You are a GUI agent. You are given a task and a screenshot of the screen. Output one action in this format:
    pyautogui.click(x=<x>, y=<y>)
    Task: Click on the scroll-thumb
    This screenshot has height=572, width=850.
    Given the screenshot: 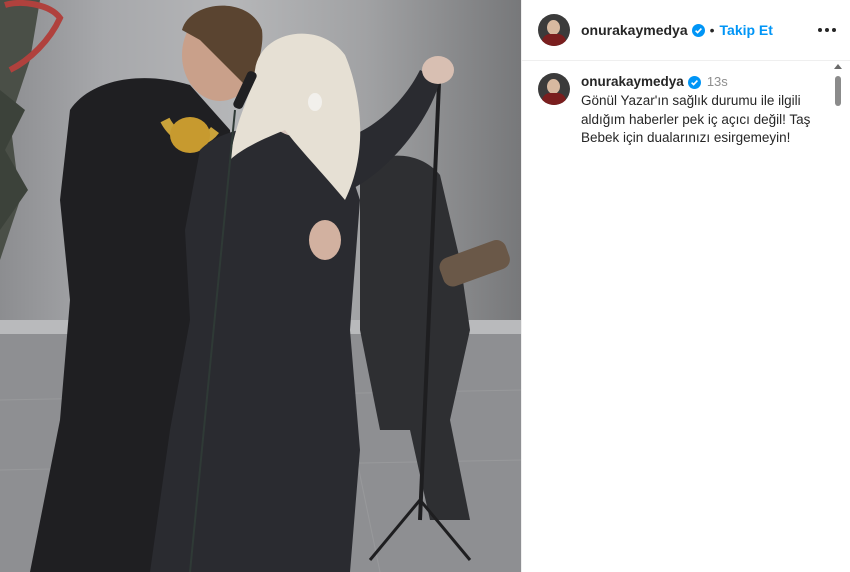 What is the action you would take?
    pyautogui.click(x=838, y=91)
    